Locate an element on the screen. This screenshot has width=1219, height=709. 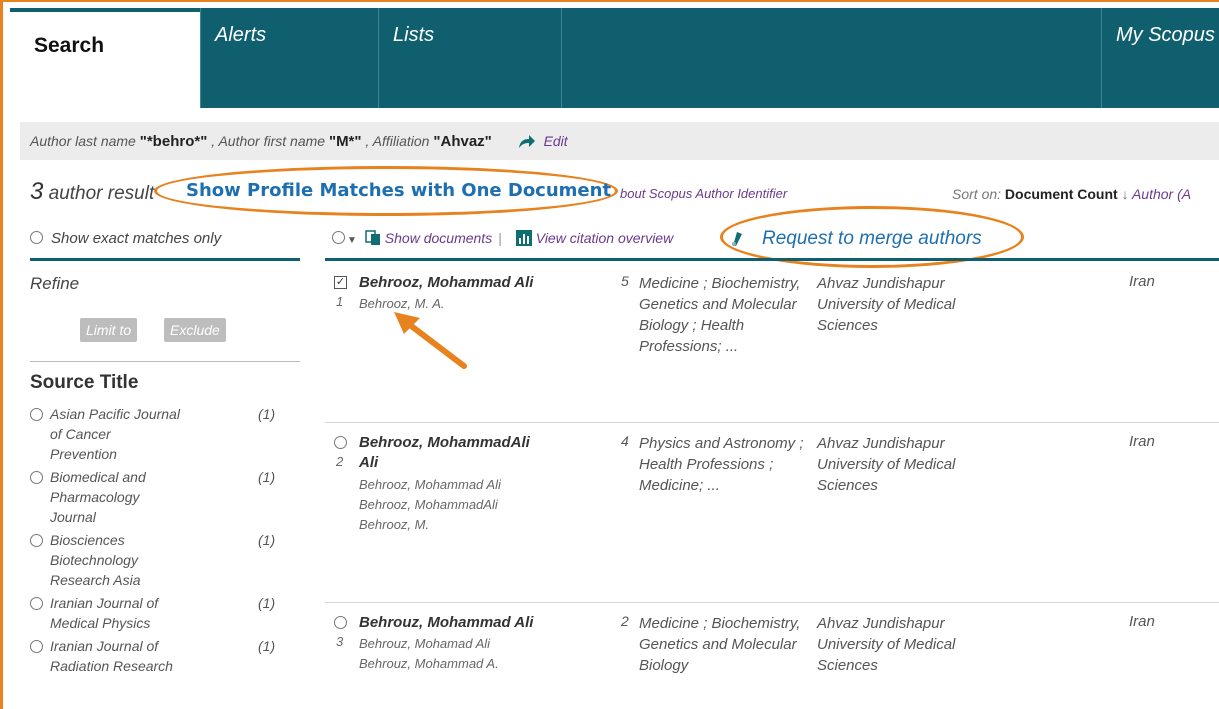
sort-author: Author (A is located at coordinates (1161, 194).